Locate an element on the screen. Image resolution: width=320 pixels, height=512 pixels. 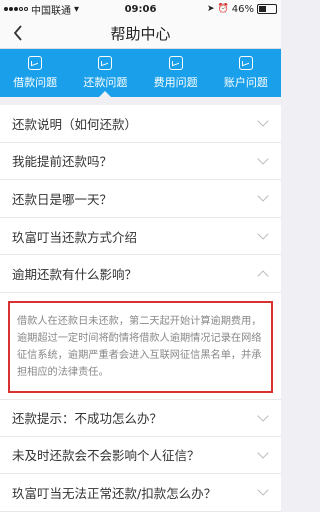
faq-question: 玖富叮当还款方式介绍 is located at coordinates (75, 237).